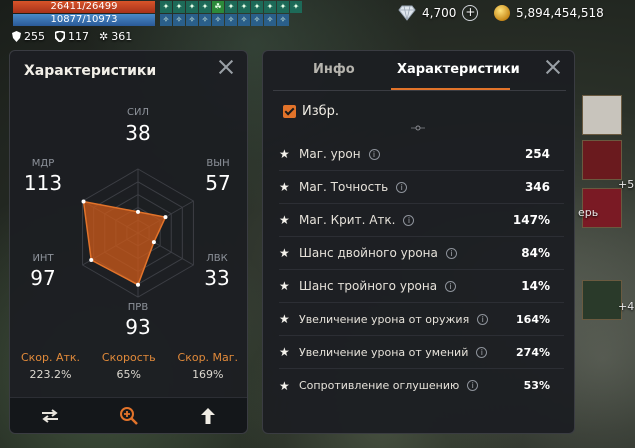 The width and height of the screenshot is (635, 448). What do you see at coordinates (379, 385) in the screenshot?
I see `stat-name: Сопротивление оглушению` at bounding box center [379, 385].